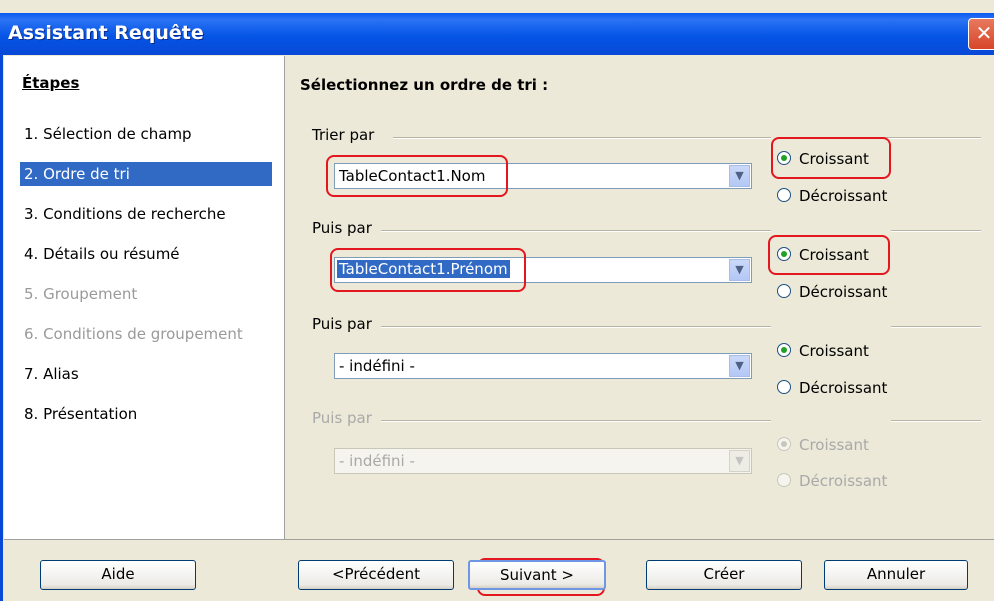 This screenshot has width=994, height=601. Describe the element at coordinates (724, 575) in the screenshot. I see `create-button: Créer` at that location.